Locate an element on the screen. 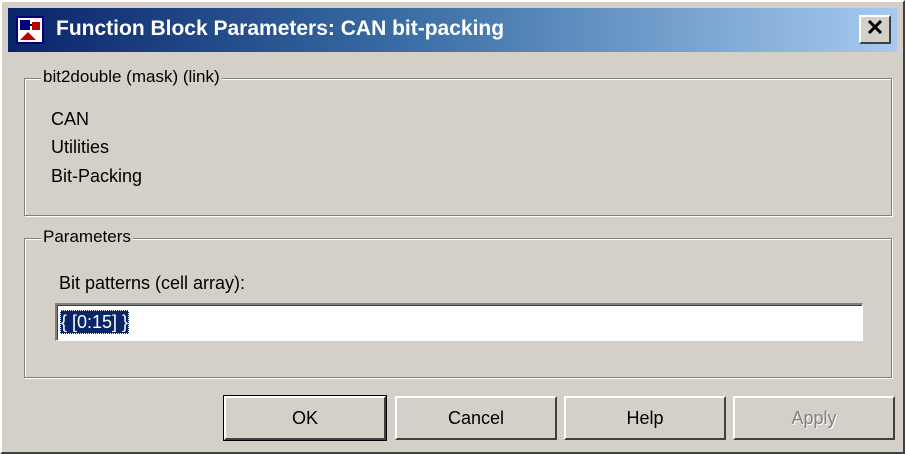 Image resolution: width=905 pixels, height=454 pixels. description-line-utilities: Utilities is located at coordinates (80, 147).